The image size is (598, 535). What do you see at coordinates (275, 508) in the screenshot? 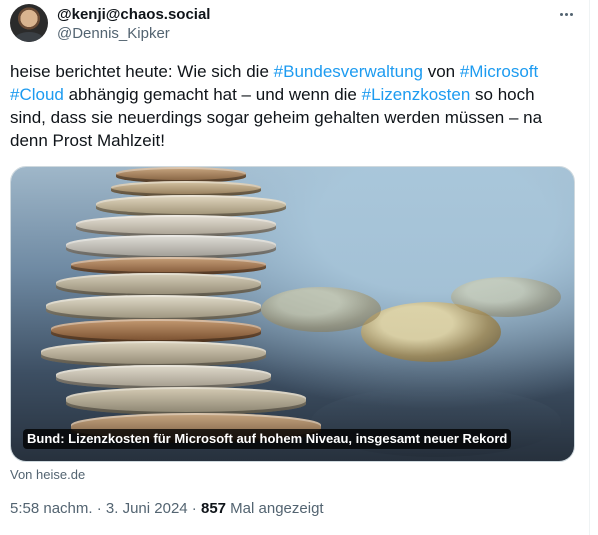
I see `views-label: Mal angezeigt` at bounding box center [275, 508].